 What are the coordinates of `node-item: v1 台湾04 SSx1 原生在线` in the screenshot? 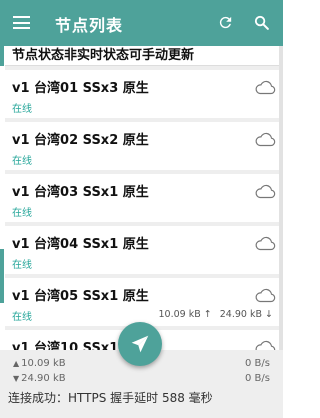 It's located at (142, 250).